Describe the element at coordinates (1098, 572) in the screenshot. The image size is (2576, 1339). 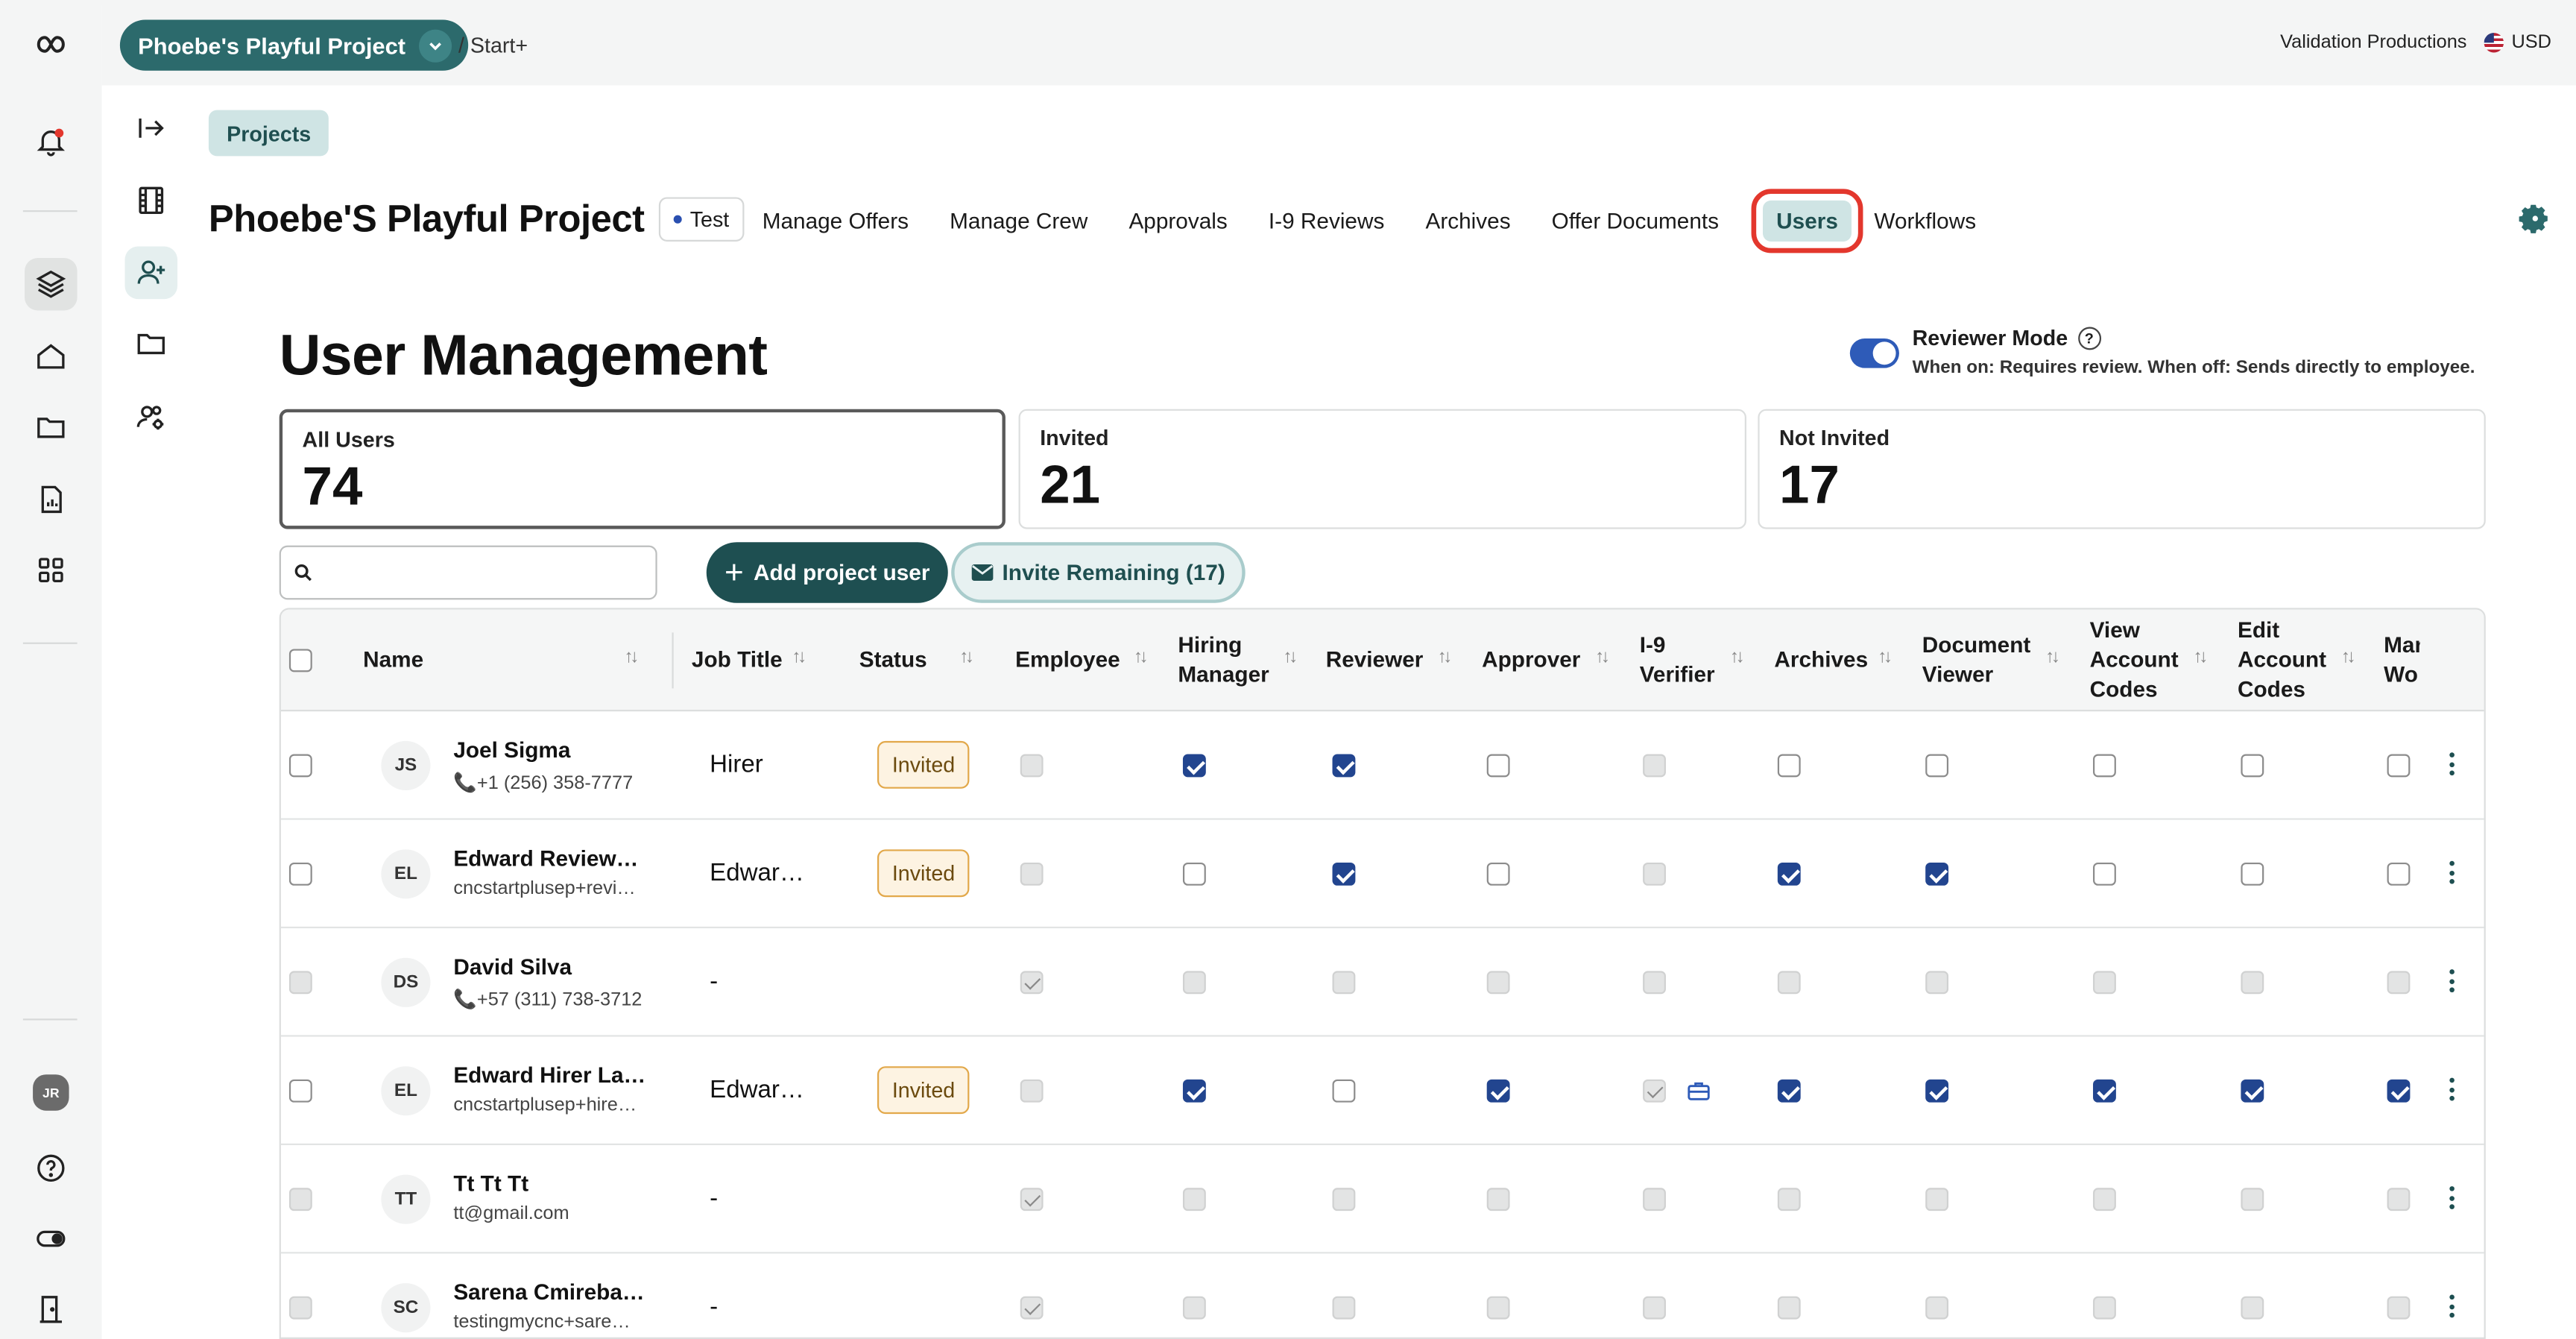
I see `invite-remaining-button: Invite Remaining (17)` at that location.